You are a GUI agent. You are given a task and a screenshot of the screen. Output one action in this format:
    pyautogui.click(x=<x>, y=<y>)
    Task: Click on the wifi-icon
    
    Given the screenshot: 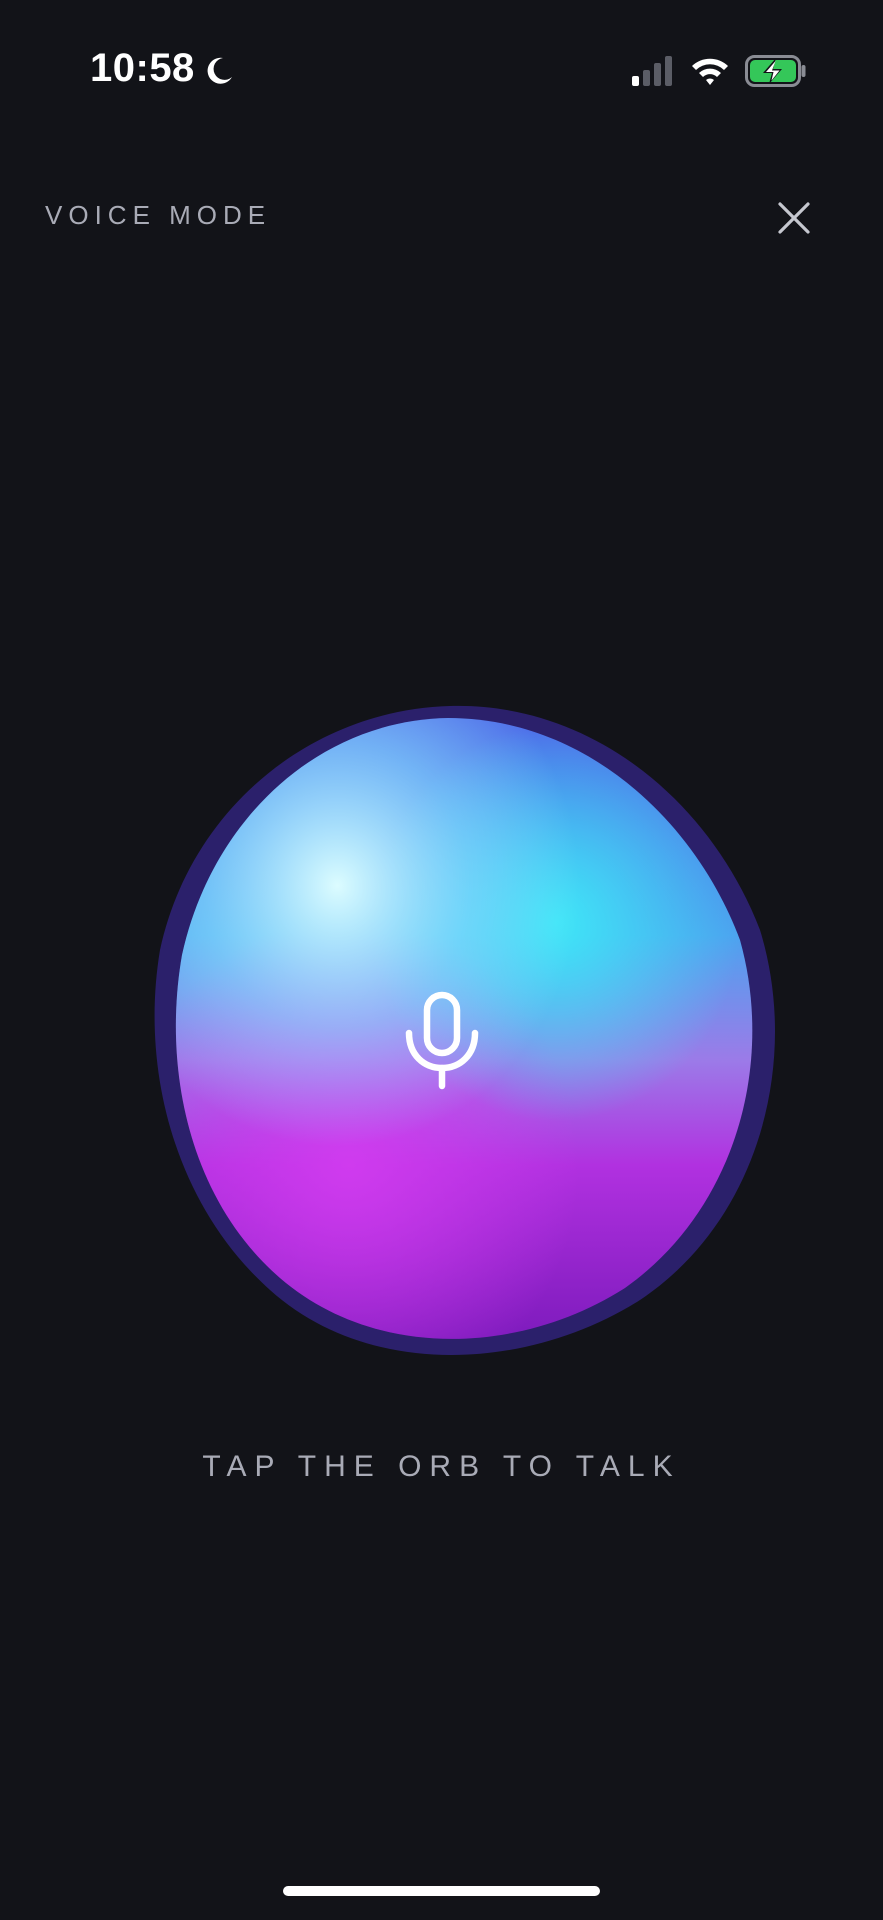 What is the action you would take?
    pyautogui.click(x=710, y=71)
    